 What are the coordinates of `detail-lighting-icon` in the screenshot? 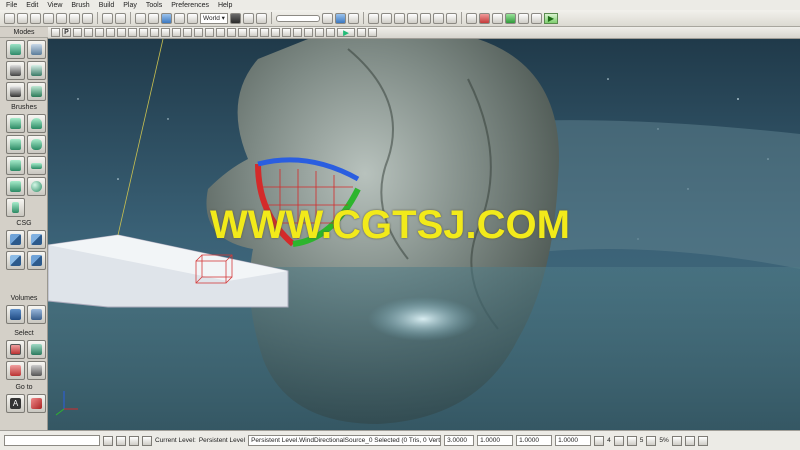 It's located at (121, 32).